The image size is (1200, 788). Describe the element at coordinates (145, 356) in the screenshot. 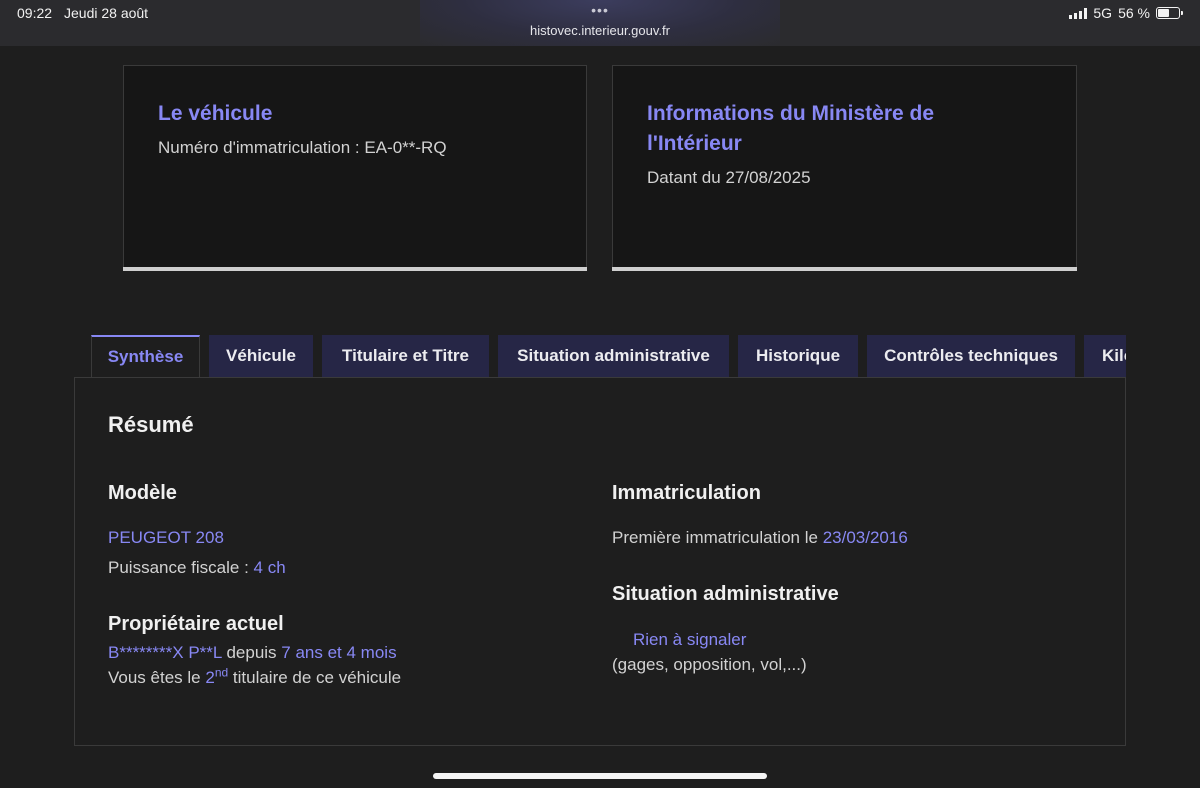

I see `tab-synthese: Synthèse` at that location.